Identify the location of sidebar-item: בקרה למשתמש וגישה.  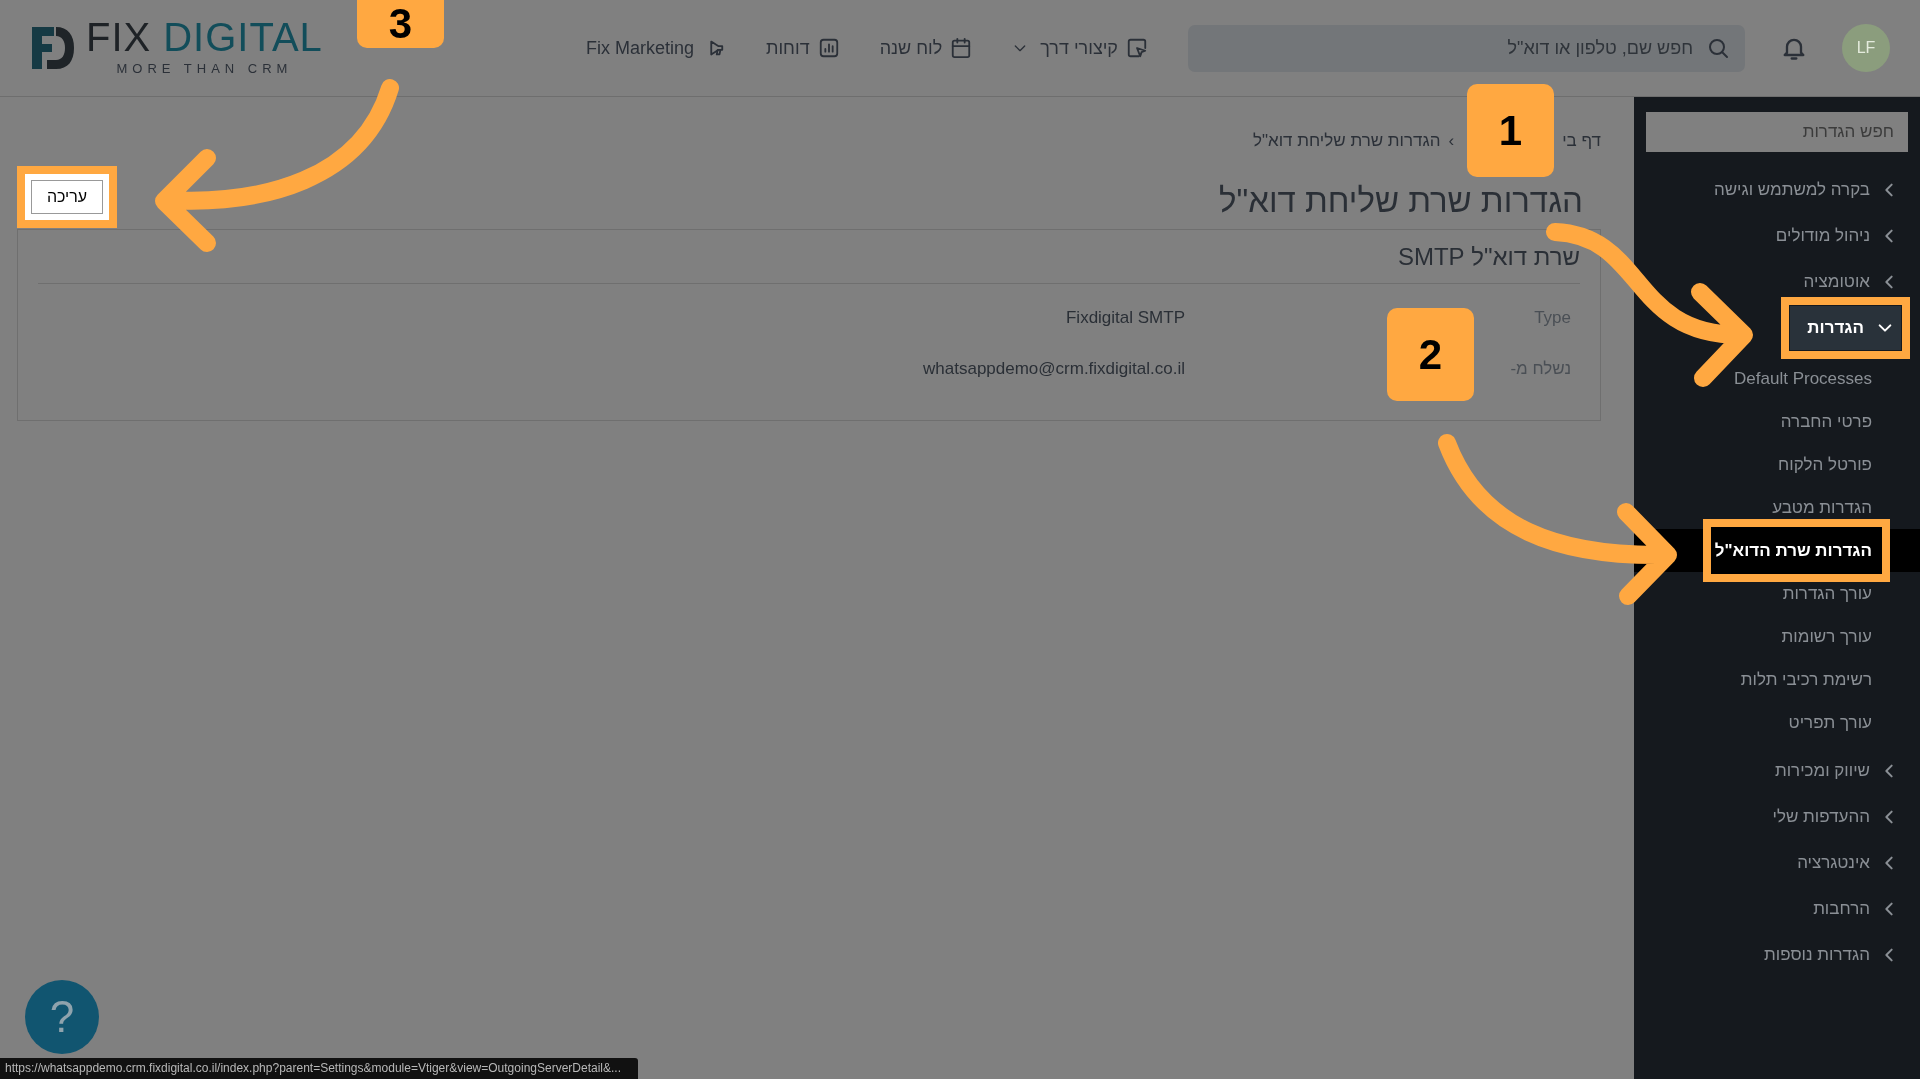
(1804, 190).